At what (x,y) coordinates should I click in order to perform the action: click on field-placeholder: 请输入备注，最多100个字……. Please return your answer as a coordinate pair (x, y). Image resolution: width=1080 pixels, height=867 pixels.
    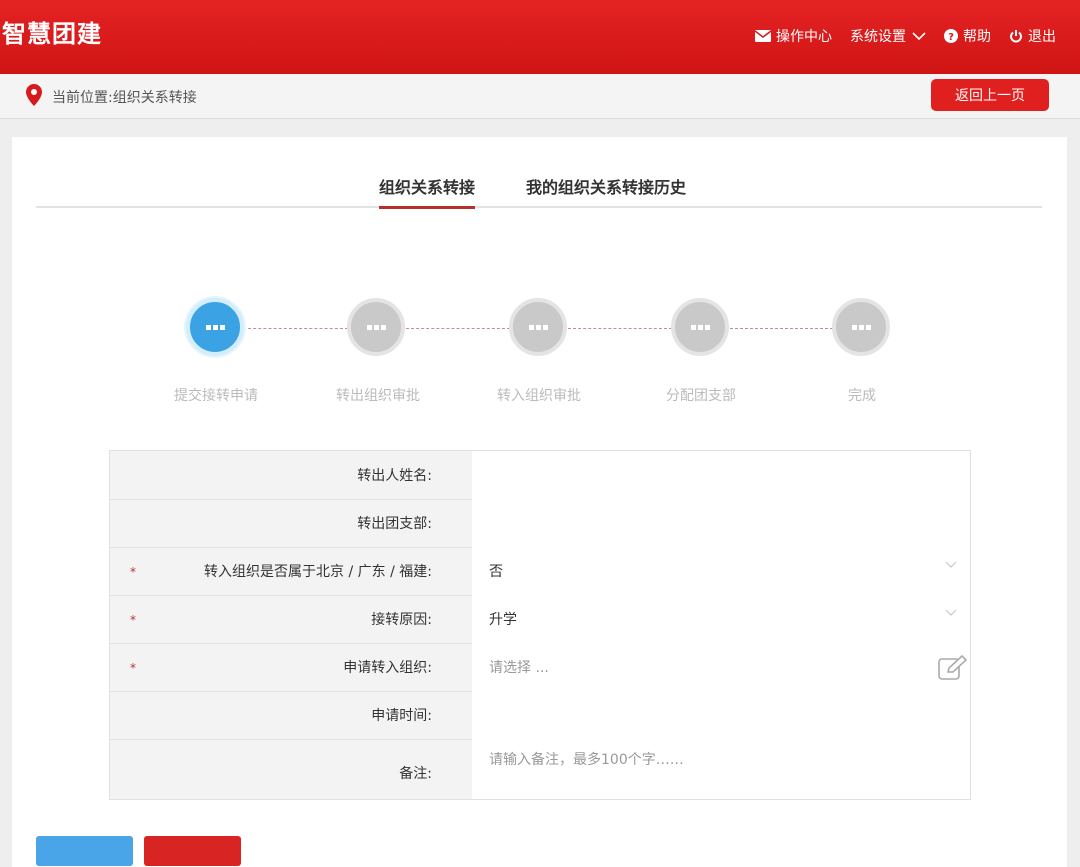
    Looking at the image, I should click on (586, 760).